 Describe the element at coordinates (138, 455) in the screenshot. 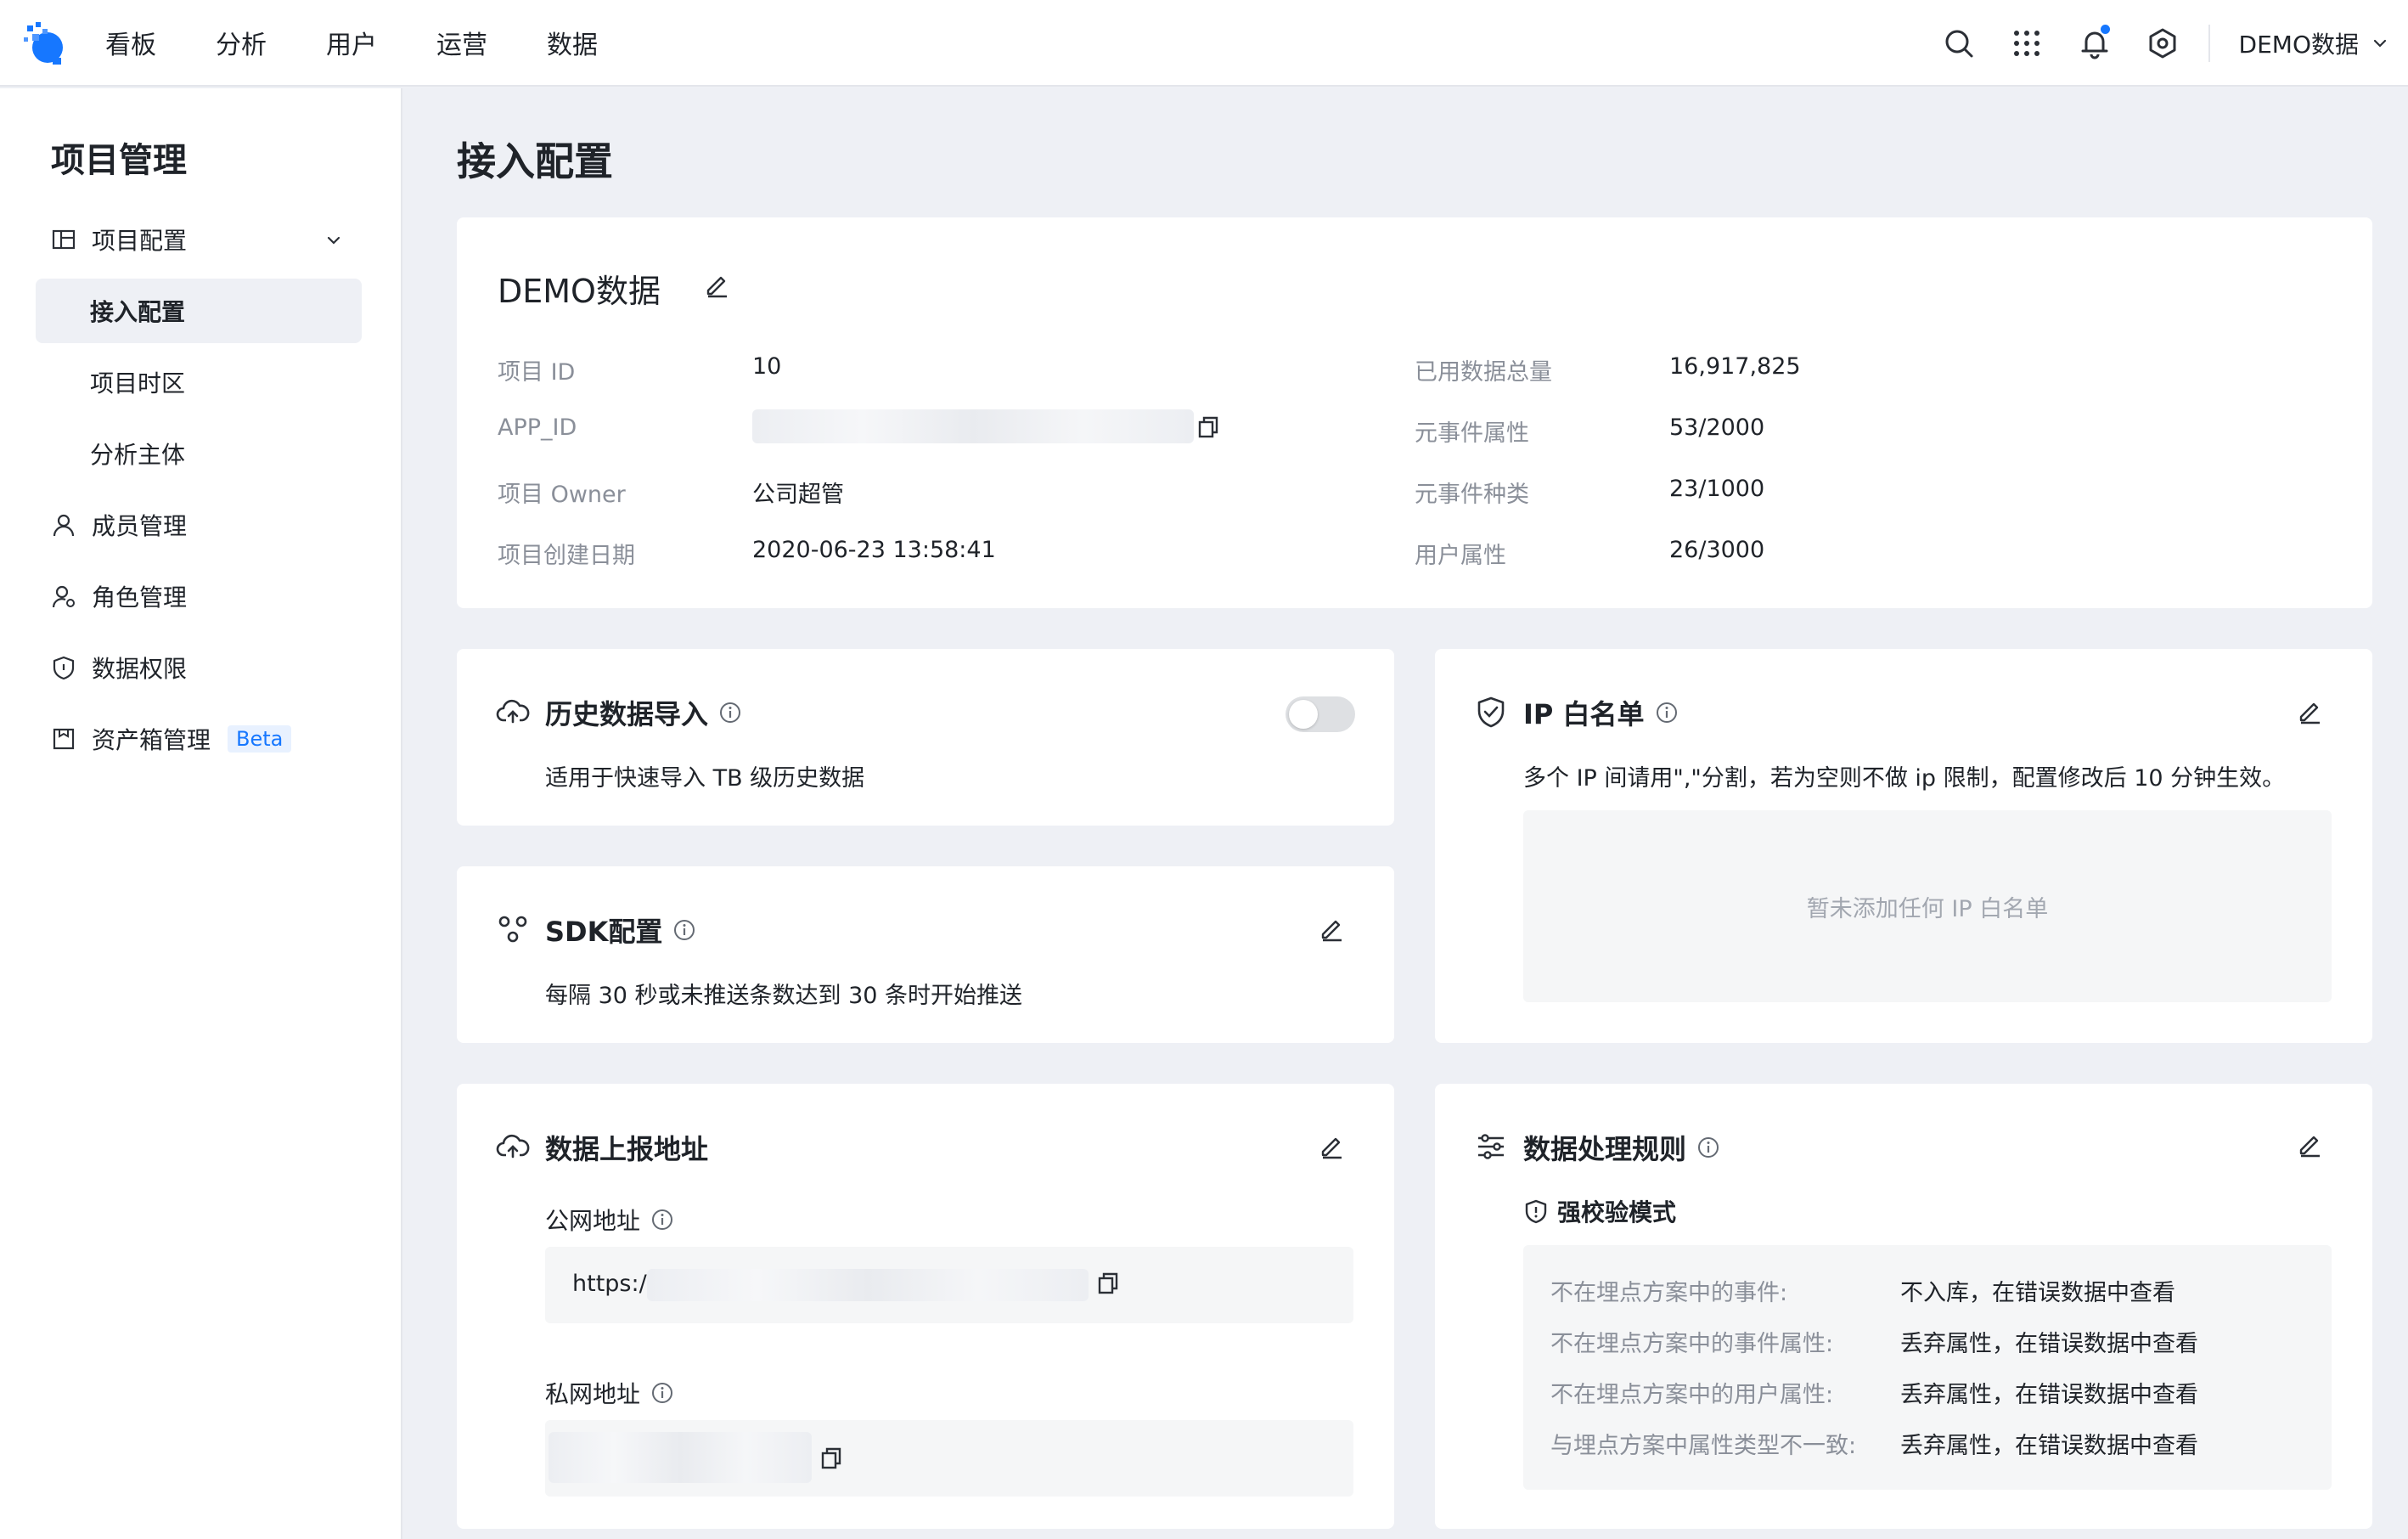

I see `sidebar-item-label: 分析主体` at that location.